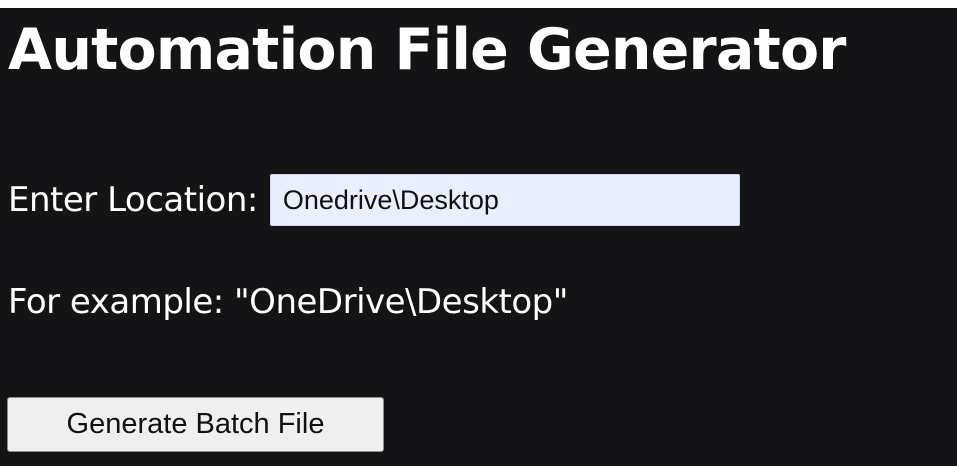  What do you see at coordinates (133, 200) in the screenshot?
I see `location-label: Enter Location:` at bounding box center [133, 200].